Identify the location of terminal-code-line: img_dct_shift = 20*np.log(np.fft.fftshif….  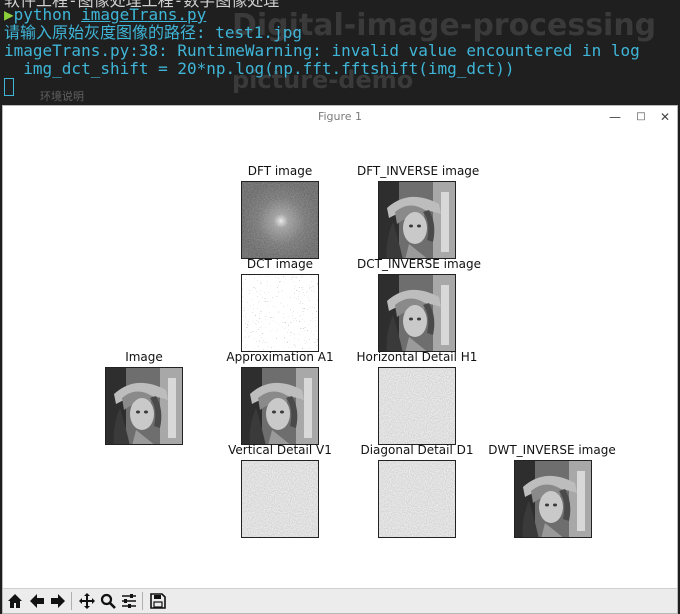
(259, 68).